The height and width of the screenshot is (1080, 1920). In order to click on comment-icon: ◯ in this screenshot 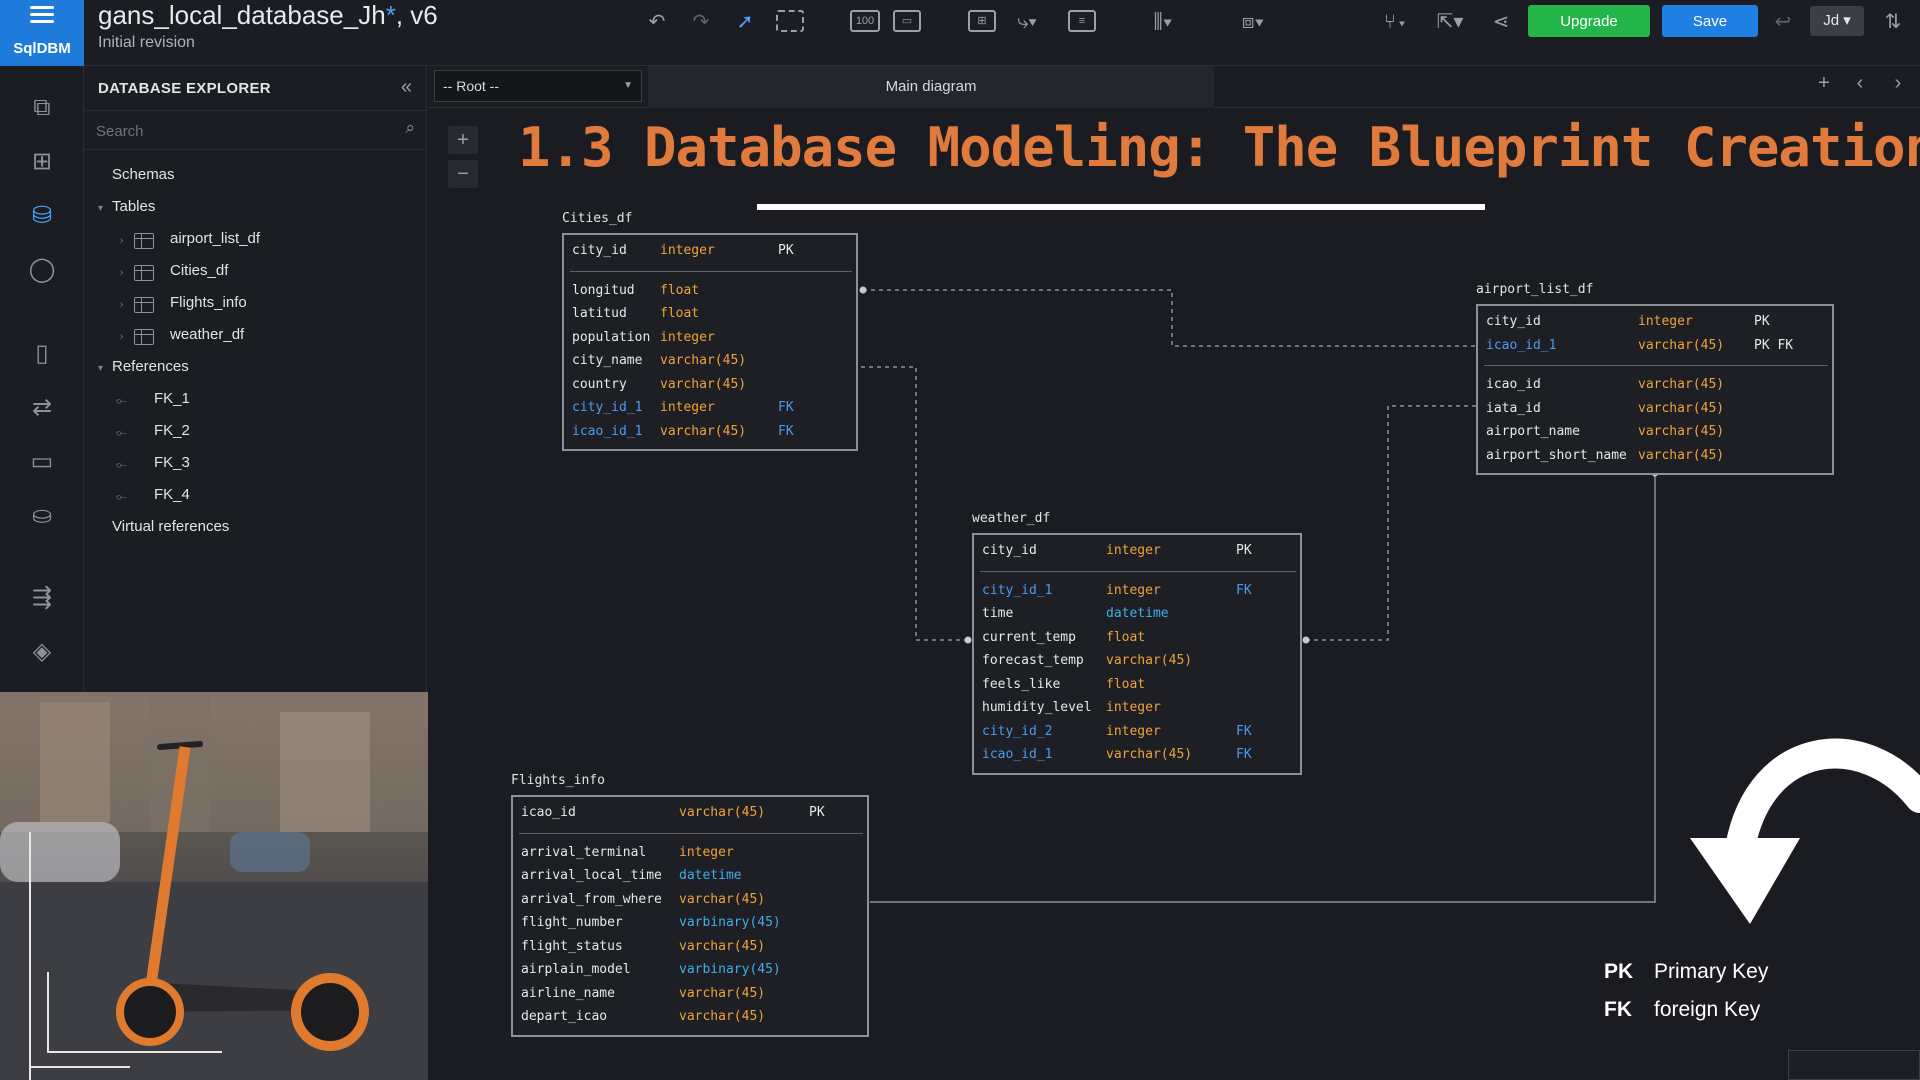, I will do `click(42, 270)`.